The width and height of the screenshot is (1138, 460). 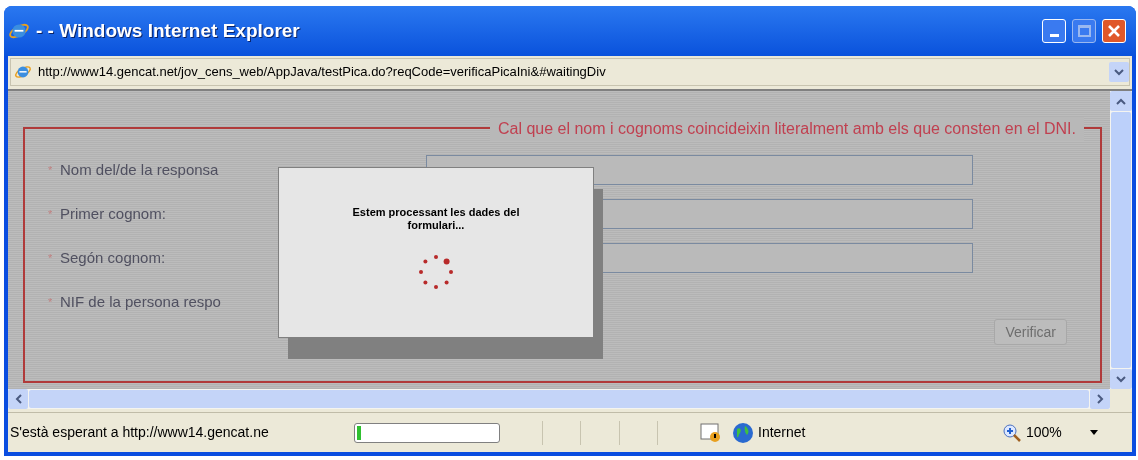 I want to click on zone-label: Internet, so click(x=782, y=432).